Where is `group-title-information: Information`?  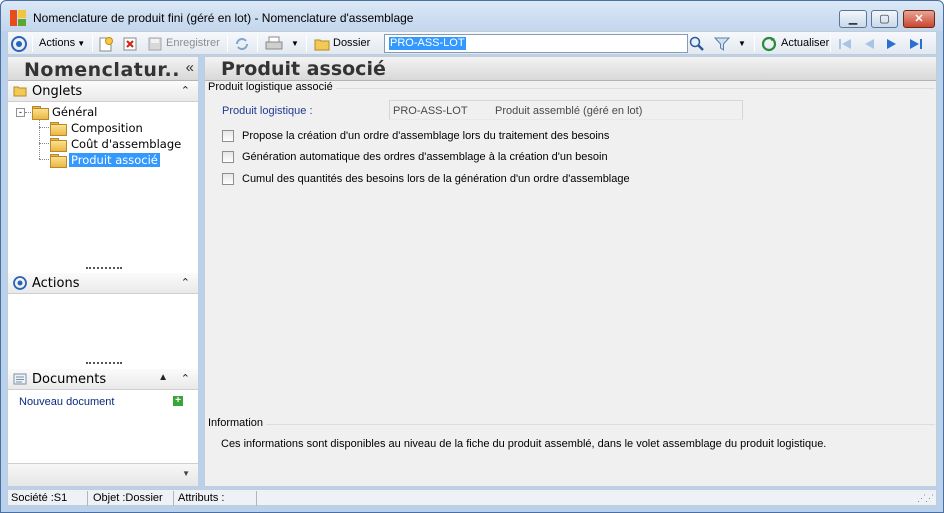
group-title-information: Information is located at coordinates (237, 423).